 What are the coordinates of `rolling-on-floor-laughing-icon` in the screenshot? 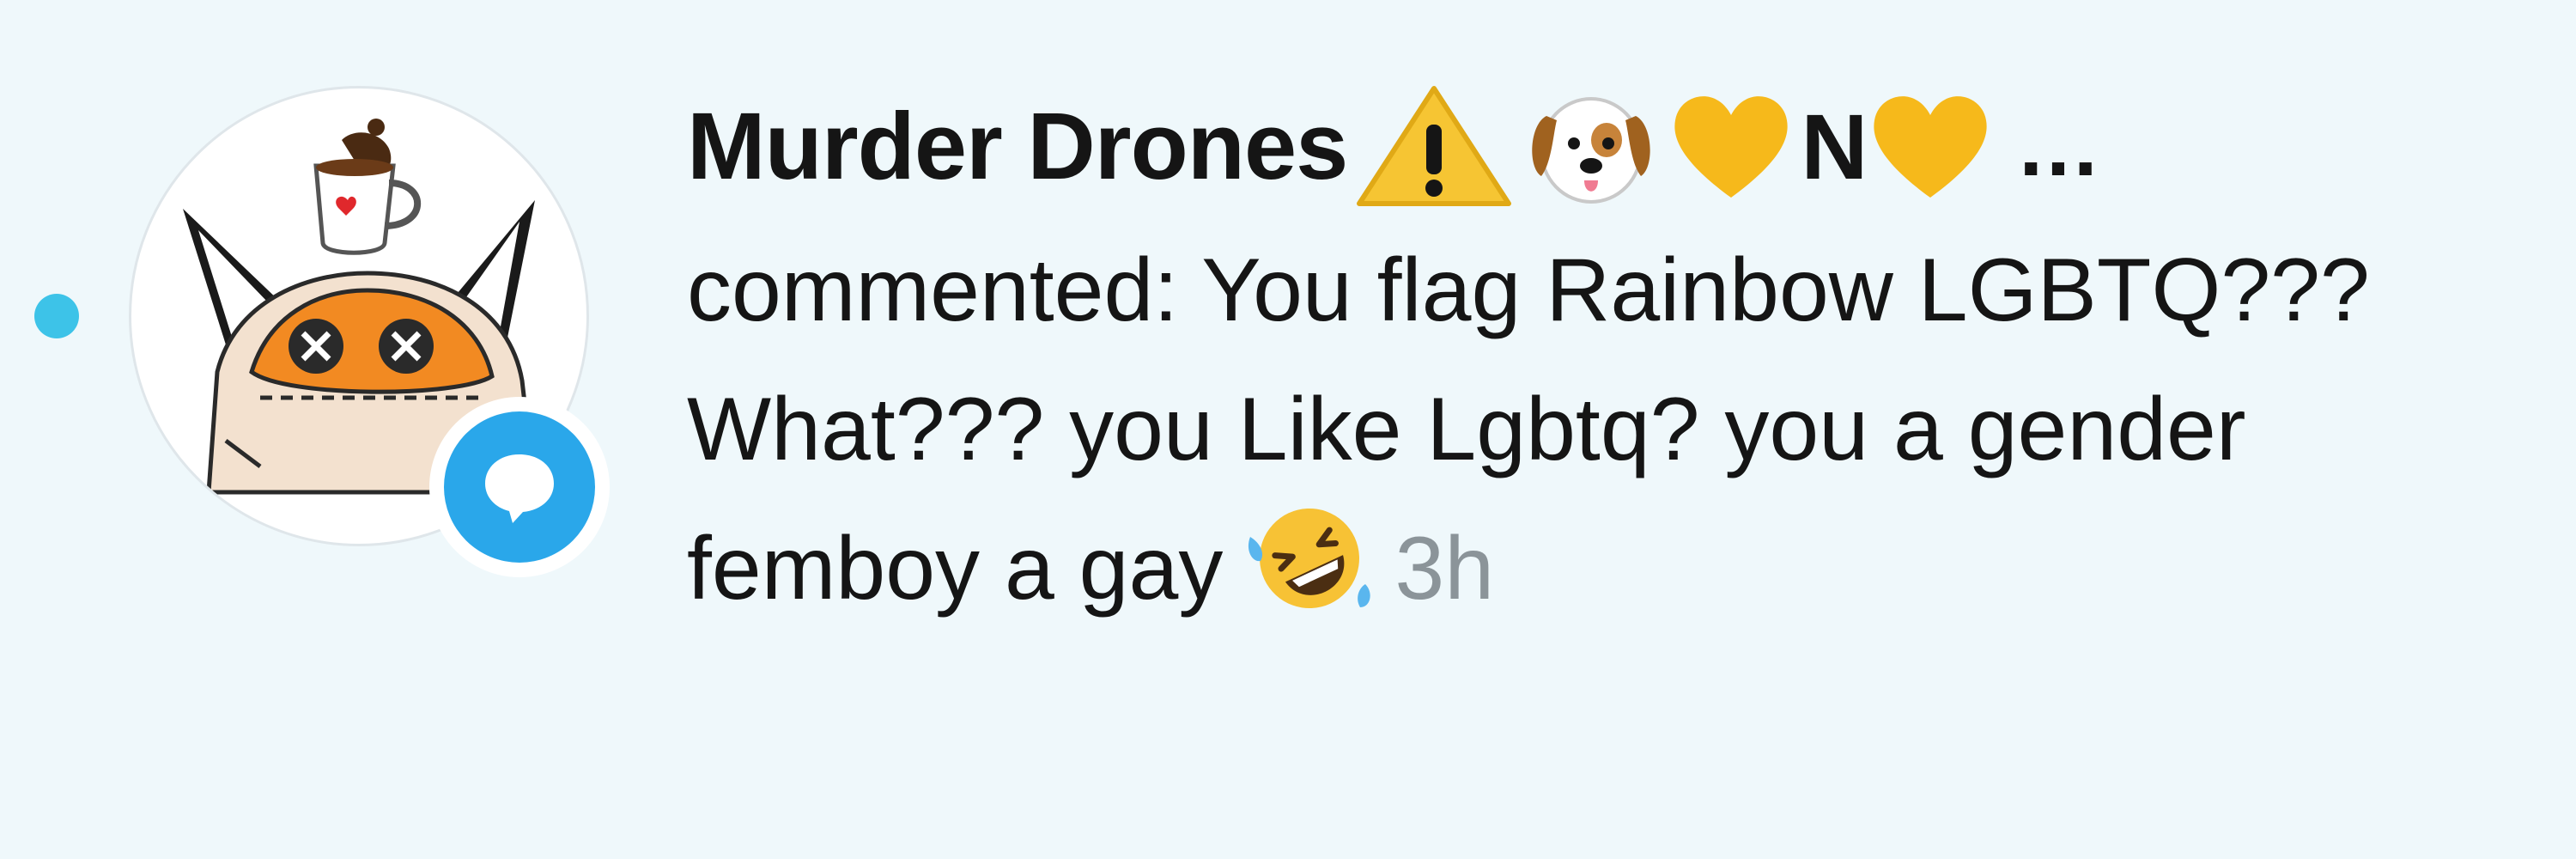 It's located at (1309, 578).